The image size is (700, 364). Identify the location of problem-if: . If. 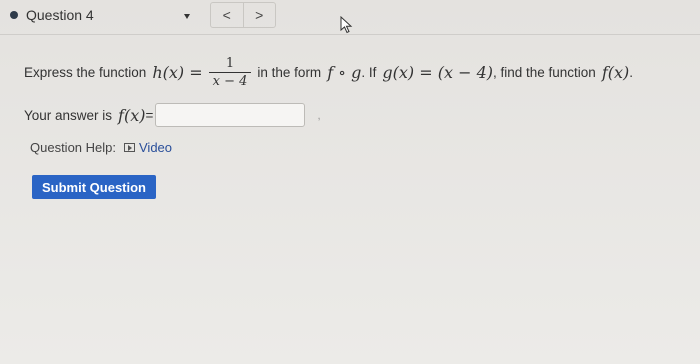
(369, 72).